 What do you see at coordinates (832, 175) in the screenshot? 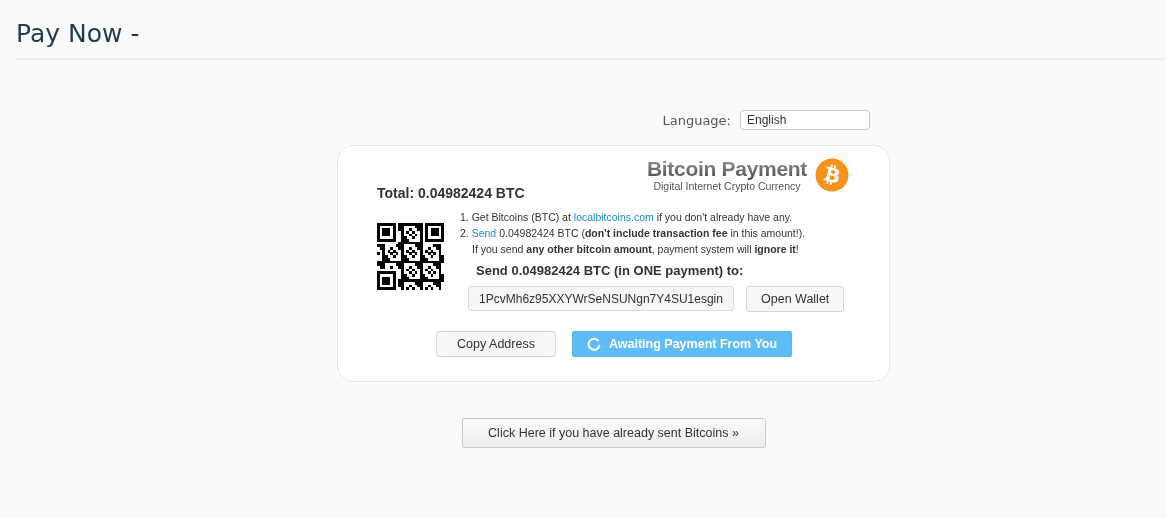
I see `bitcoin-logo-icon` at bounding box center [832, 175].